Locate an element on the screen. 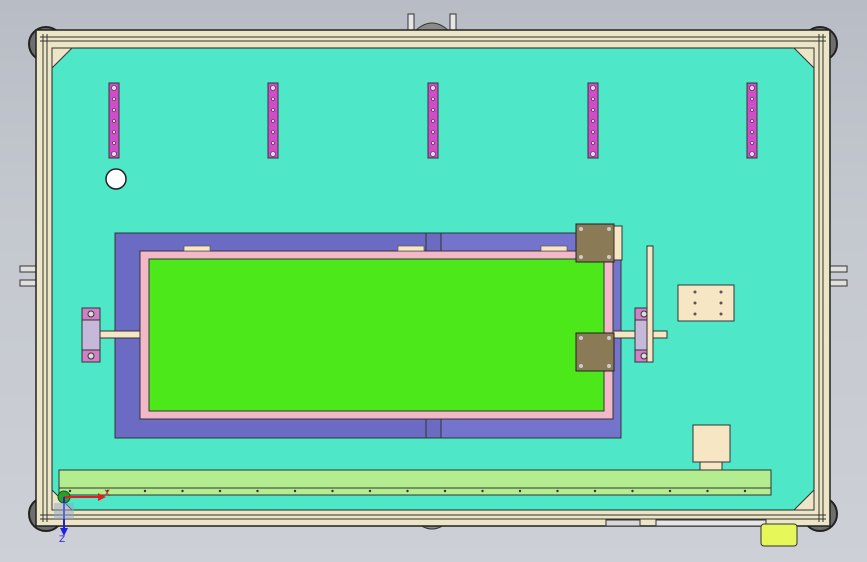 The image size is (867, 562). motor-block-top is located at coordinates (599, 243).